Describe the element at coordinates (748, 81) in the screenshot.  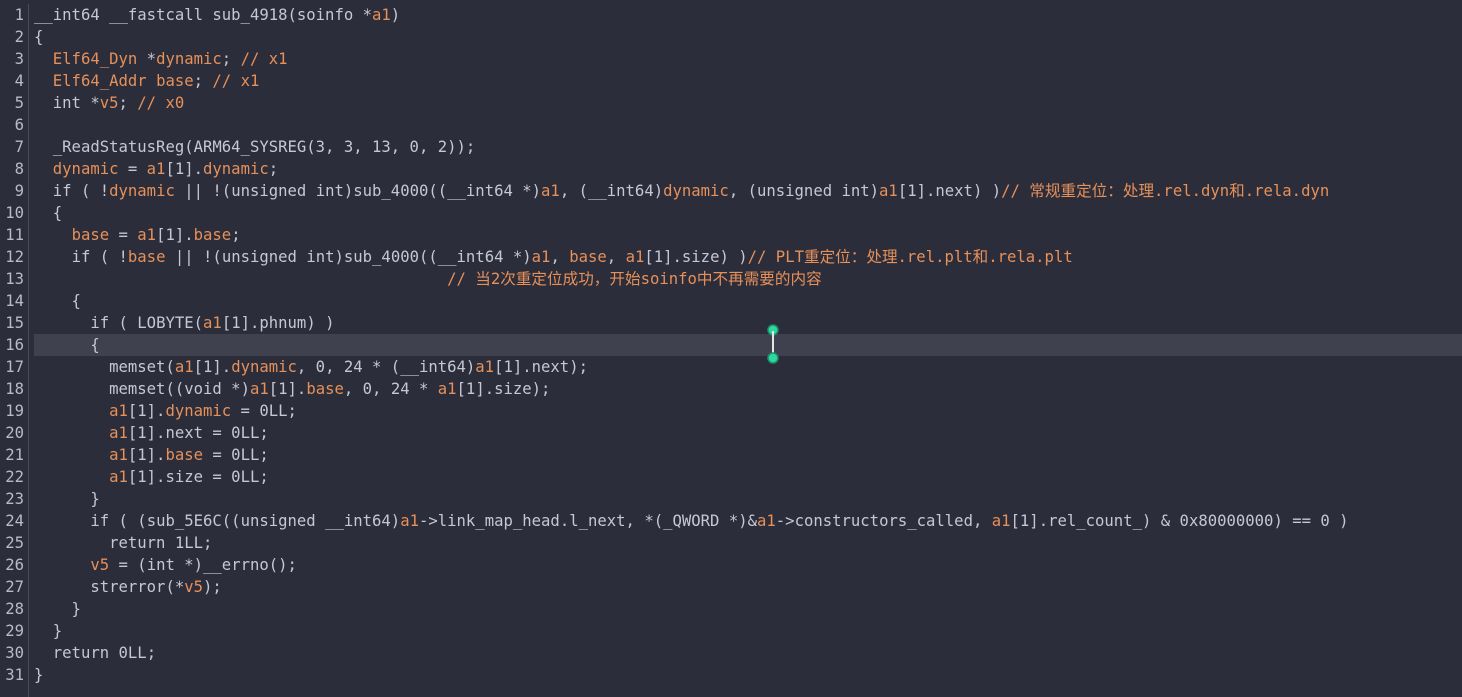
I see `code-line: Elf64_Addr base; // x1` at that location.